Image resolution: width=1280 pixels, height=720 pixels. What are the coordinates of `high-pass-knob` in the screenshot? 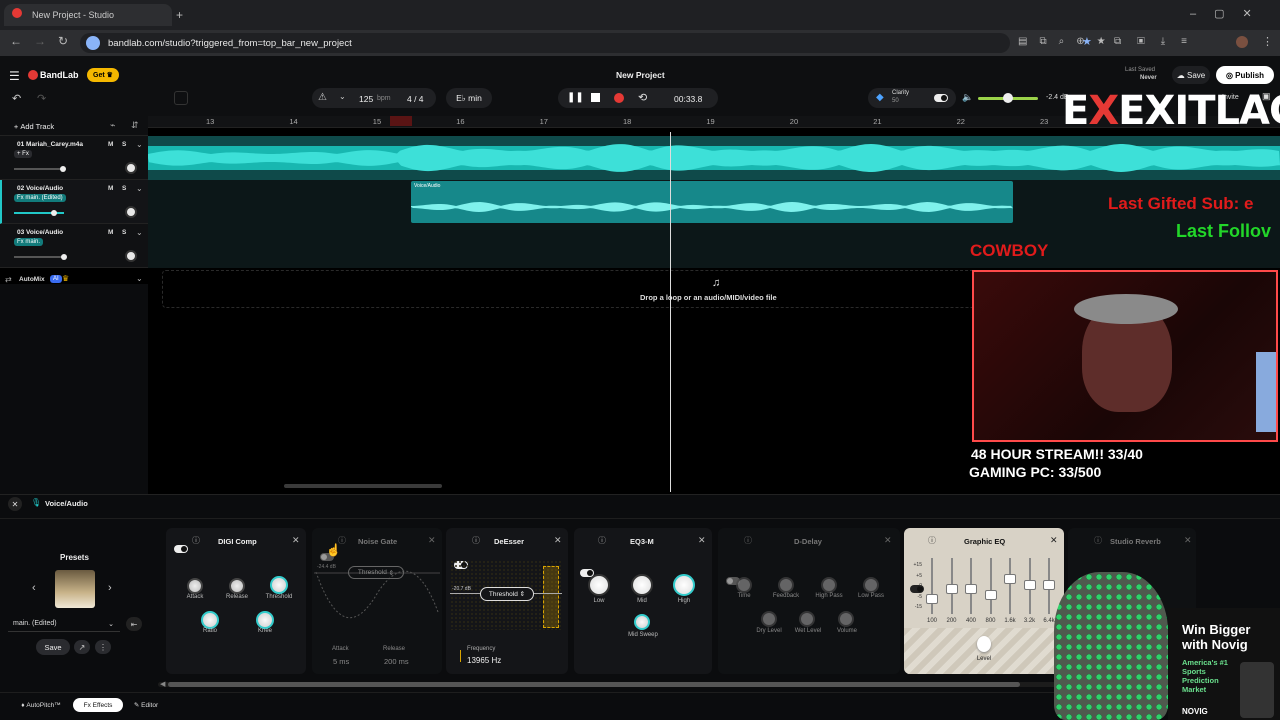 It's located at (829, 585).